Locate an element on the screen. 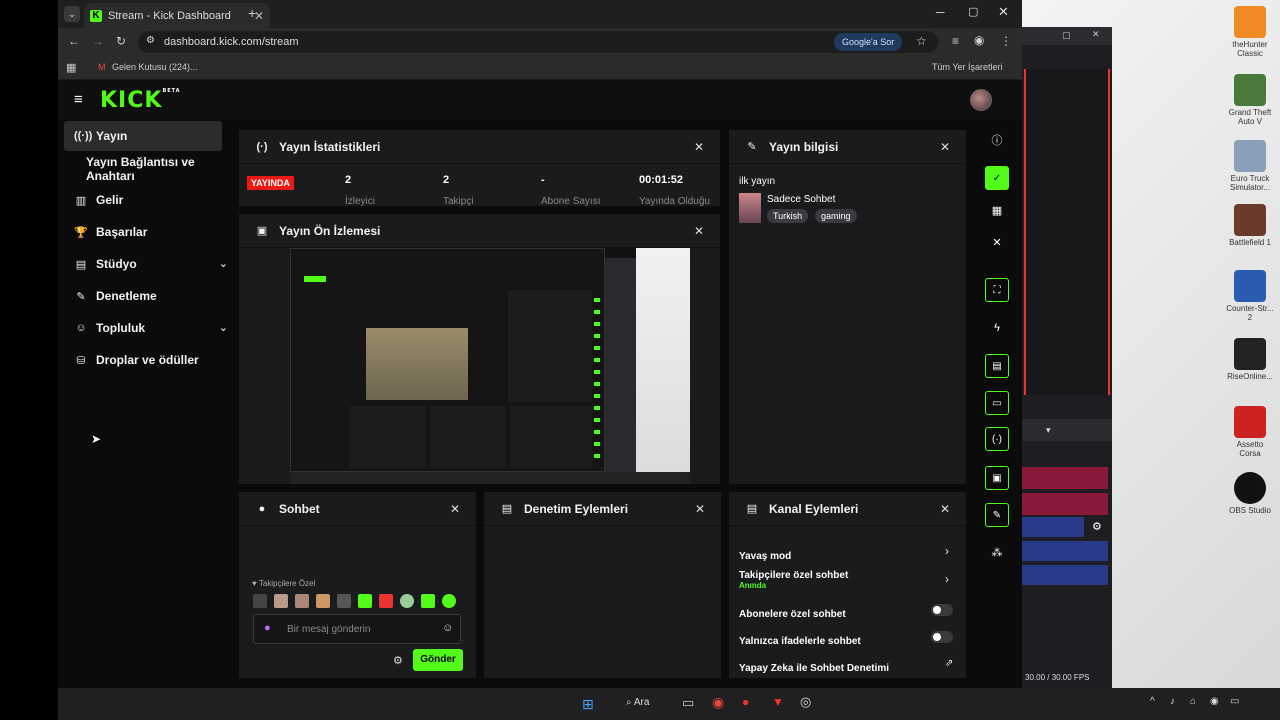 This screenshot has width=1280, height=720. site-info-icon: ⚙ is located at coordinates (150, 40).